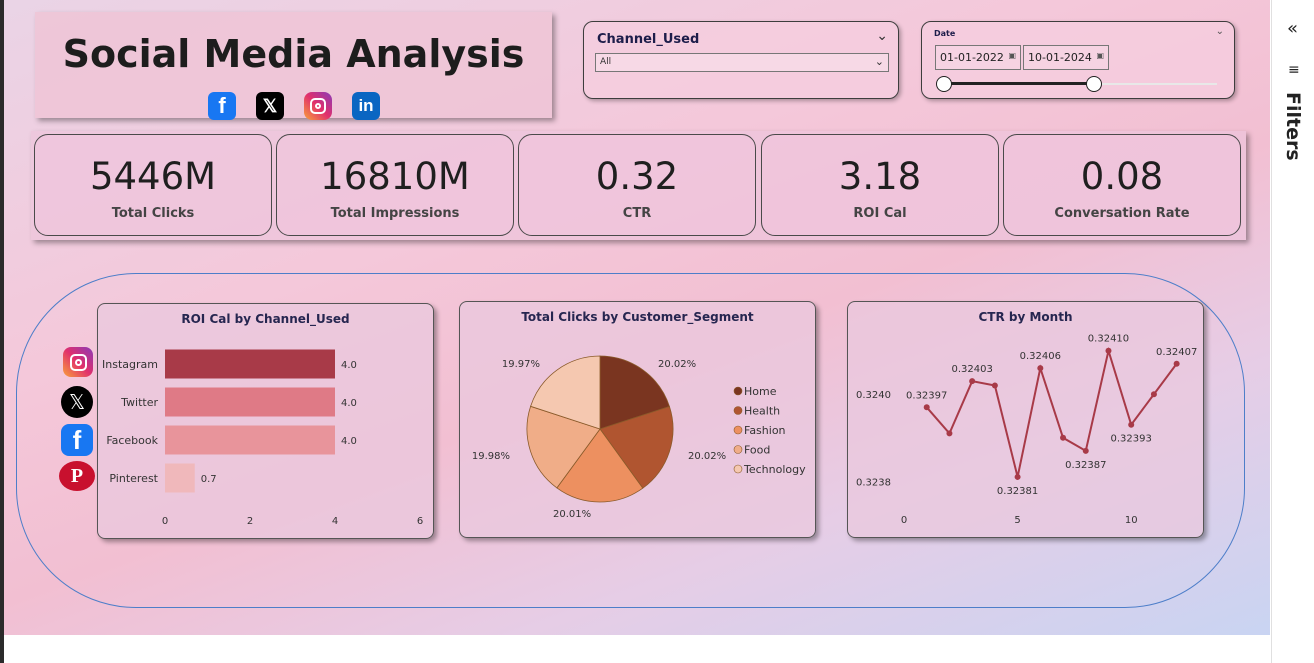  Describe the element at coordinates (1292, 331) in the screenshot. I see `filters-pane: « ≡ Filters` at that location.